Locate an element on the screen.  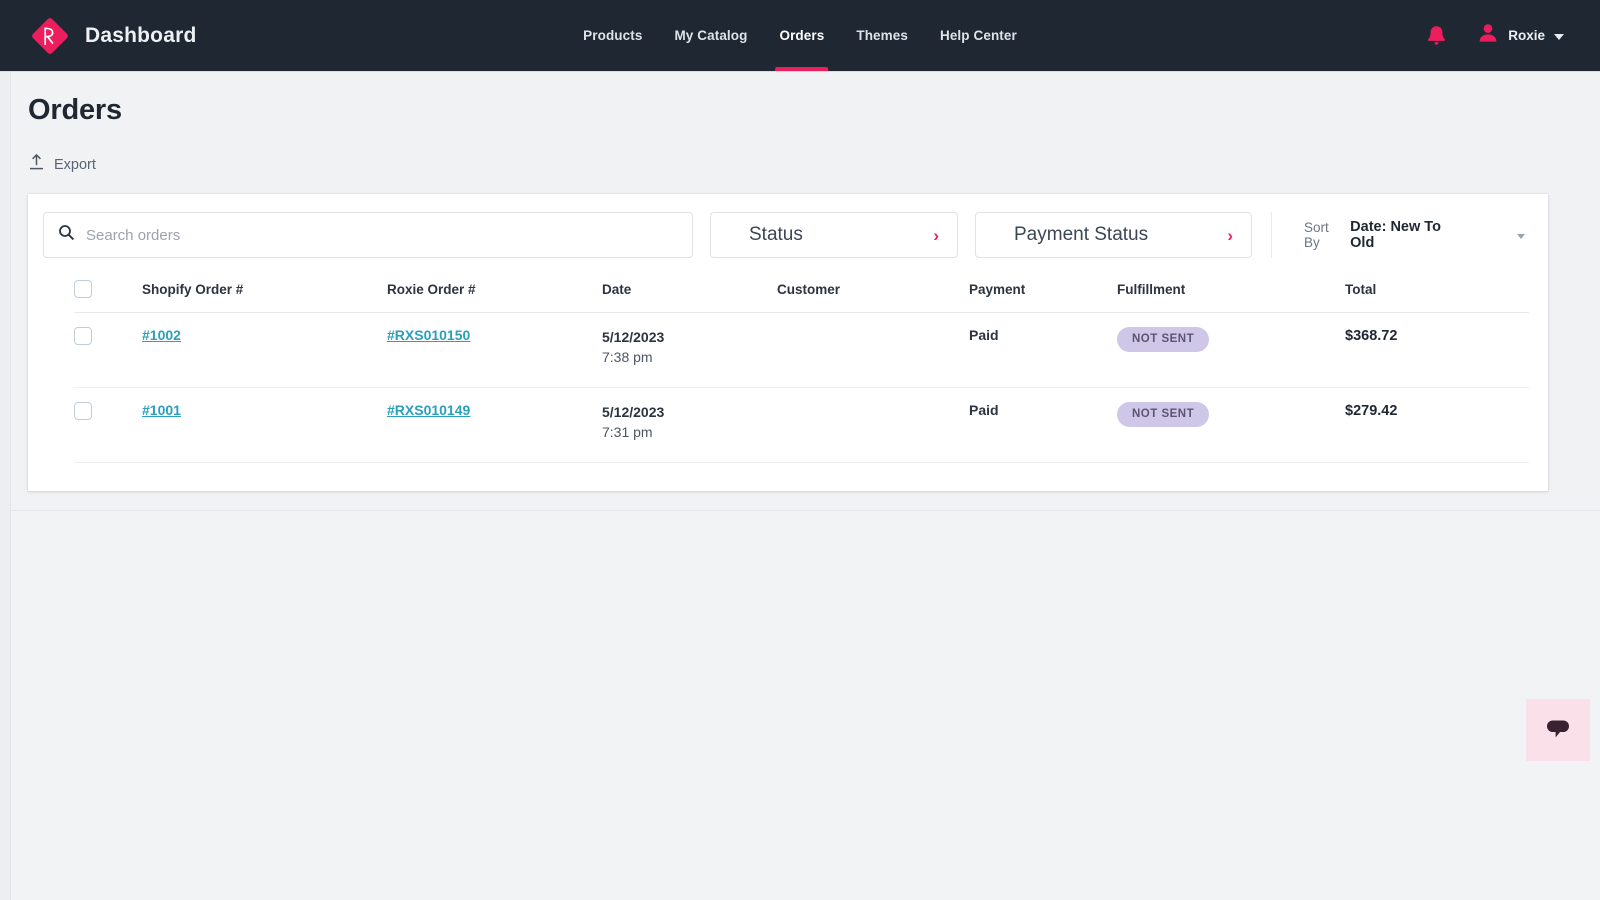
nav-item-help-center: Help Center is located at coordinates (978, 35).